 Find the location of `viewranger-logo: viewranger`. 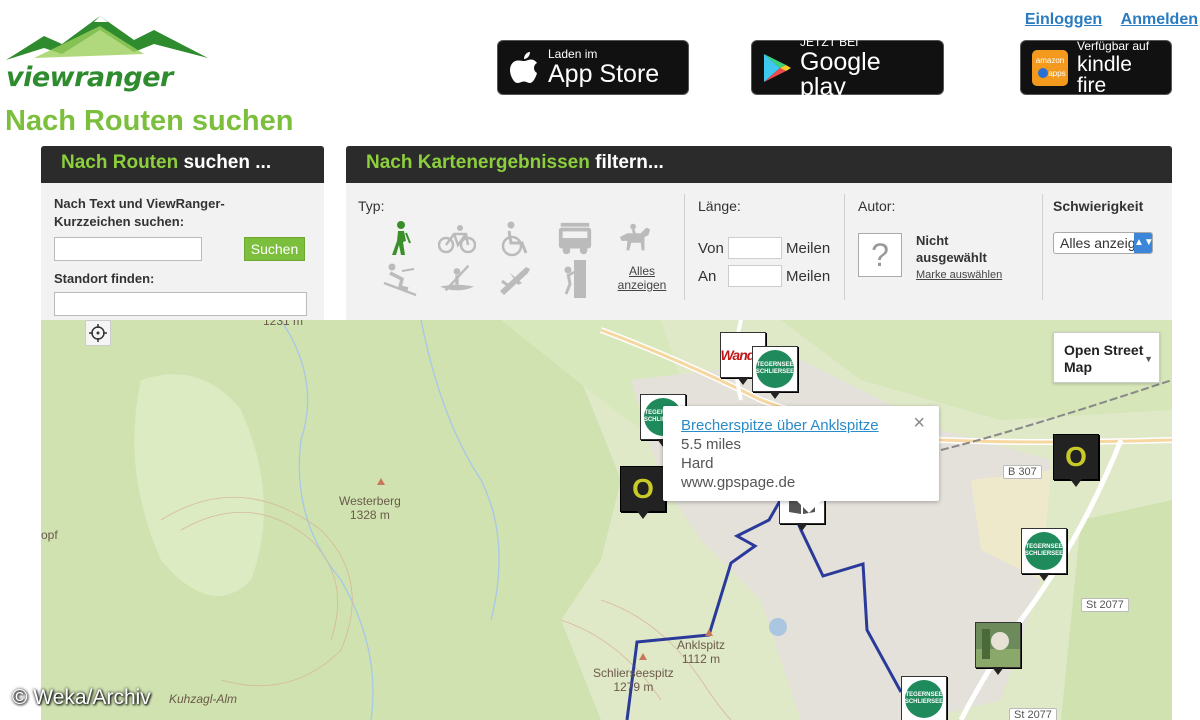

viewranger-logo: viewranger is located at coordinates (107, 53).